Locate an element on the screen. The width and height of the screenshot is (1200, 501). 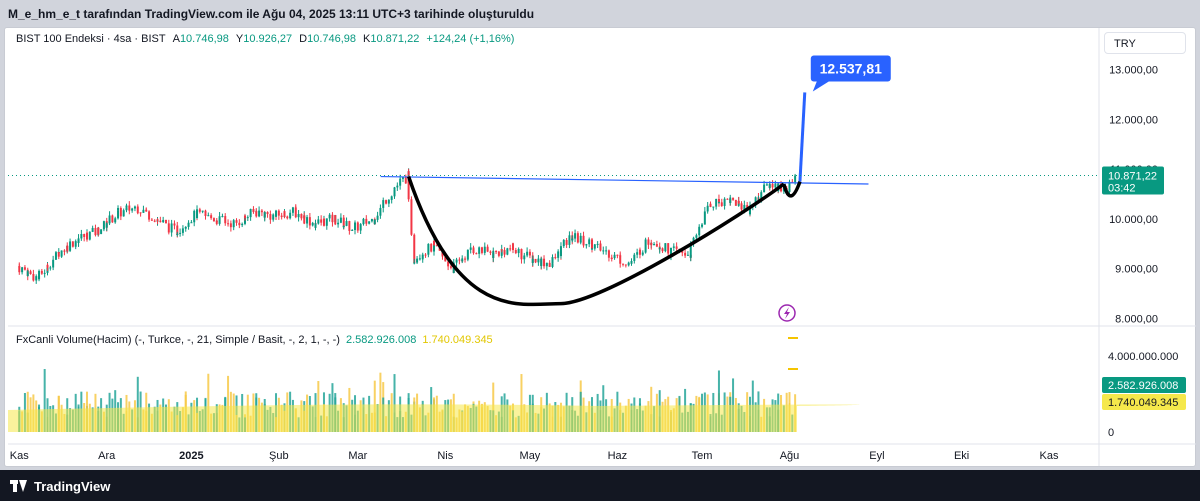
tradingview-logo: TradingView is located at coordinates (60, 486).